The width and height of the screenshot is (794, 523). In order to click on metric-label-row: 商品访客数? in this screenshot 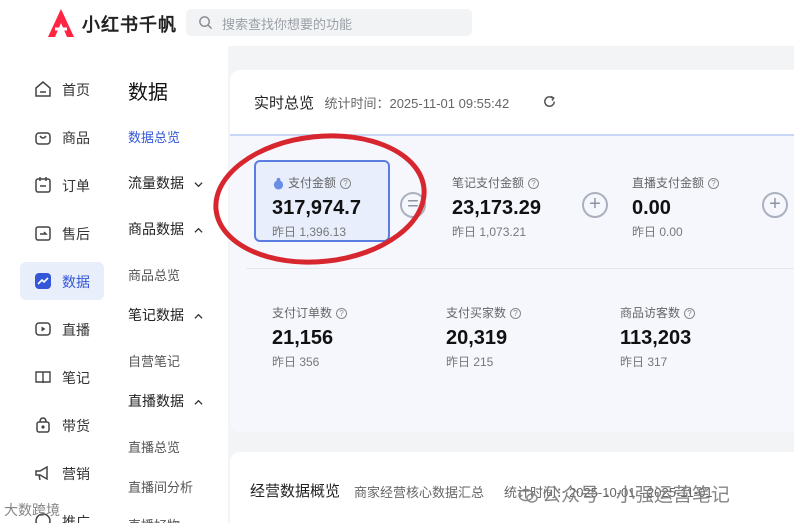, I will do `click(690, 312)`.